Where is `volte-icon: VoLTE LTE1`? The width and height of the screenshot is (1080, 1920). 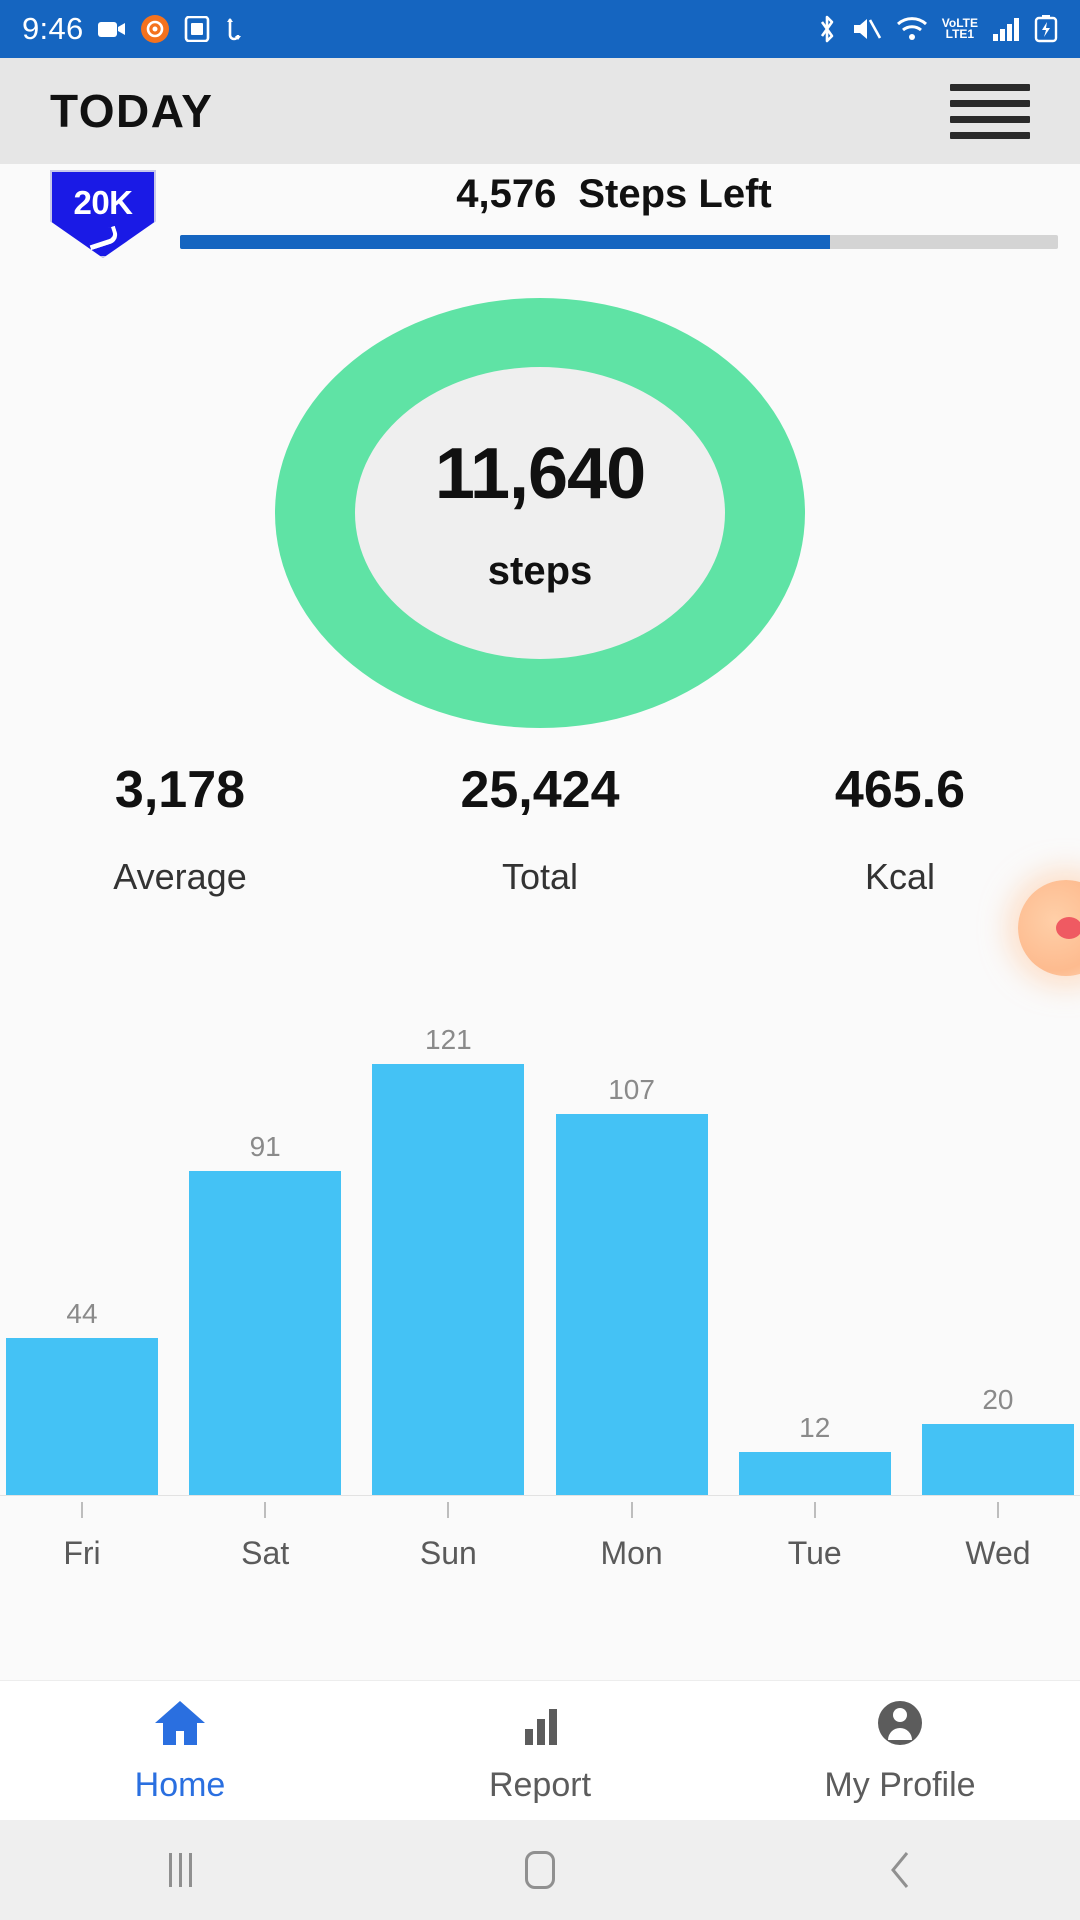 volte-icon: VoLTE LTE1 is located at coordinates (959, 28).